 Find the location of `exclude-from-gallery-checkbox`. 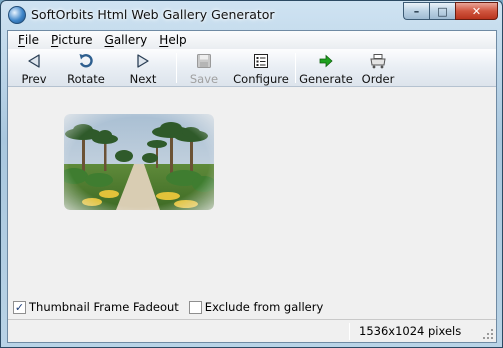

exclude-from-gallery-checkbox is located at coordinates (195, 307).